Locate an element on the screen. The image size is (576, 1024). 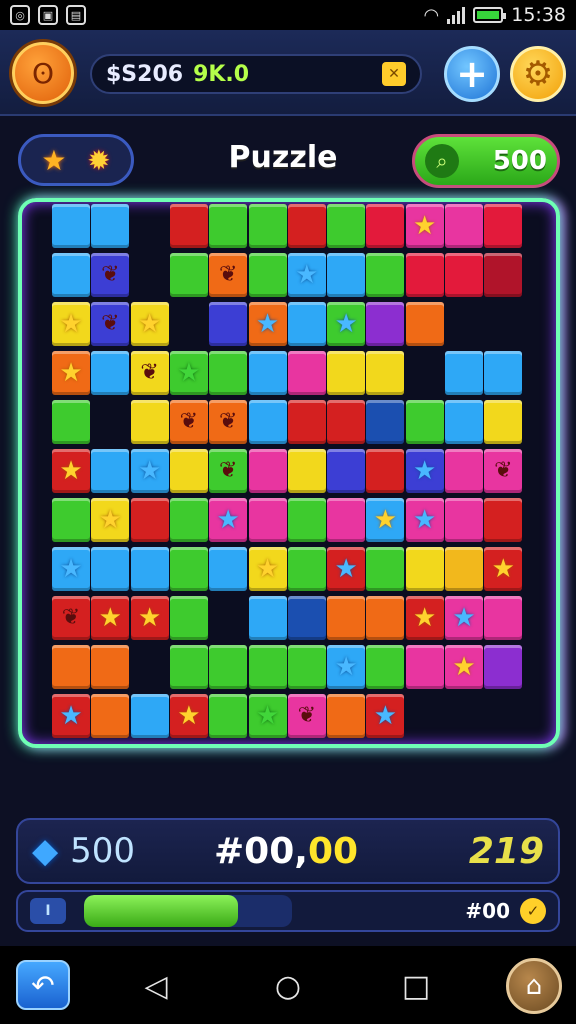
add-button: + is located at coordinates (472, 74).